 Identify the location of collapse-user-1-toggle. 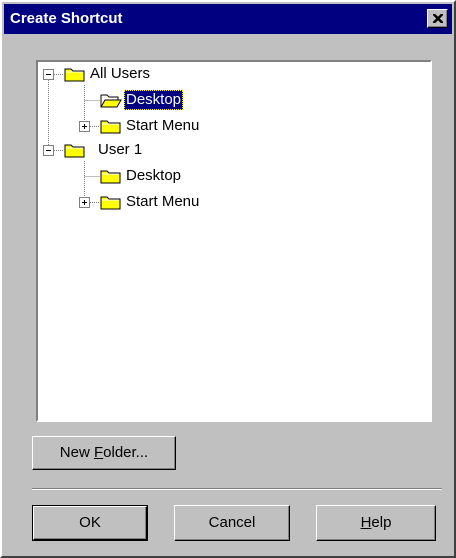
(48, 150).